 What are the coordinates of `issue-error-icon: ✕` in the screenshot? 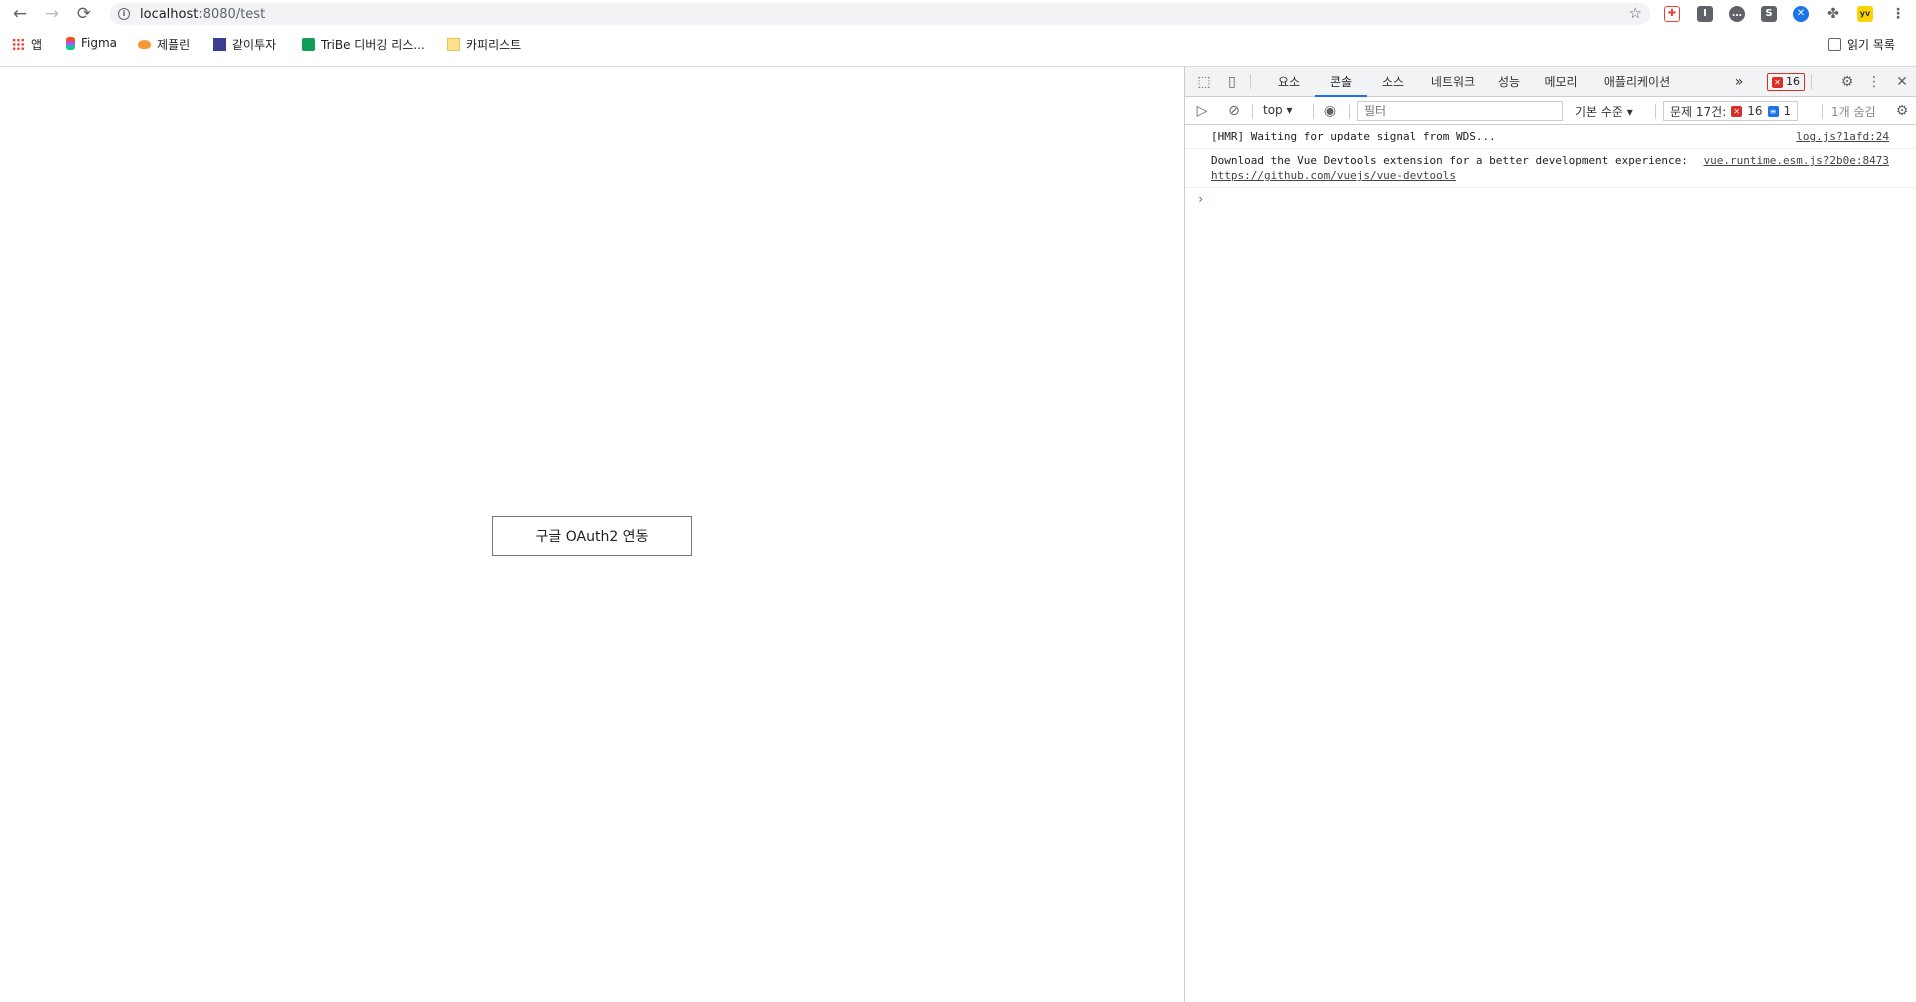 It's located at (1737, 111).